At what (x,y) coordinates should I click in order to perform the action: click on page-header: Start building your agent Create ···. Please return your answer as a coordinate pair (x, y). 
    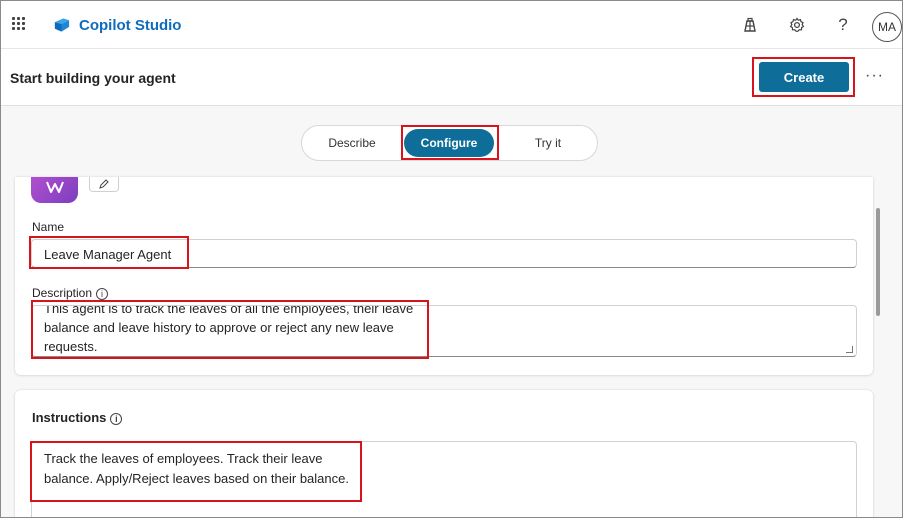
    Looking at the image, I should click on (451, 77).